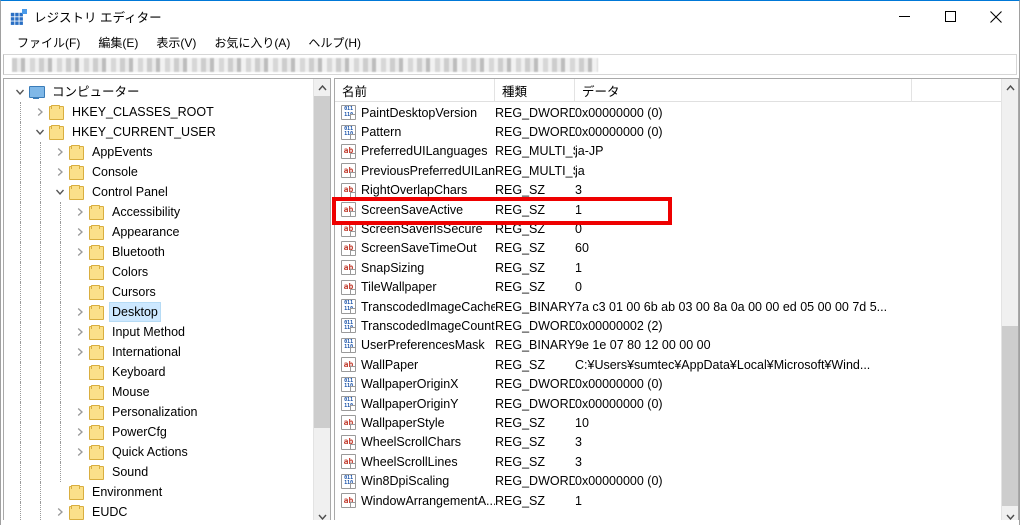 The width and height of the screenshot is (1020, 525). What do you see at coordinates (666, 248) in the screenshot?
I see `value-row: ab ScreenSaveTimeOut REG_SZ 60` at bounding box center [666, 248].